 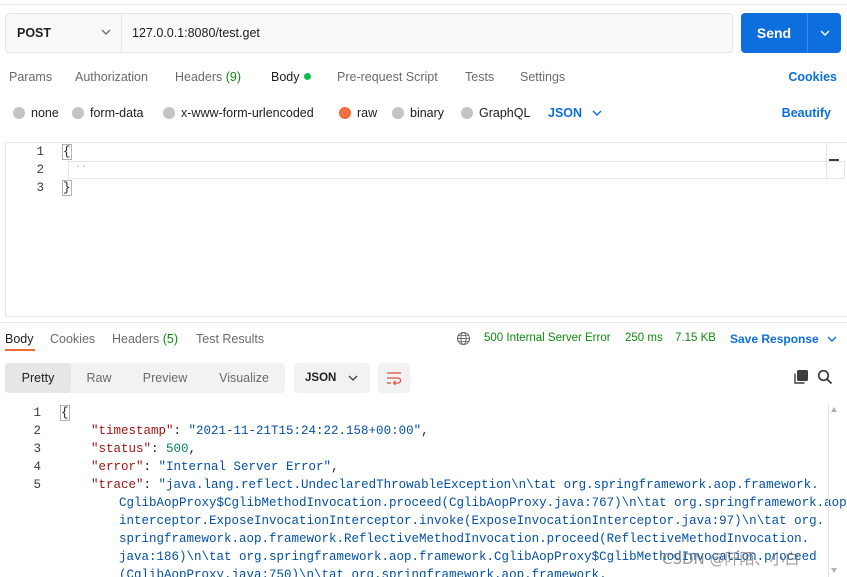 What do you see at coordinates (34, 33) in the screenshot?
I see `method-label: POST` at bounding box center [34, 33].